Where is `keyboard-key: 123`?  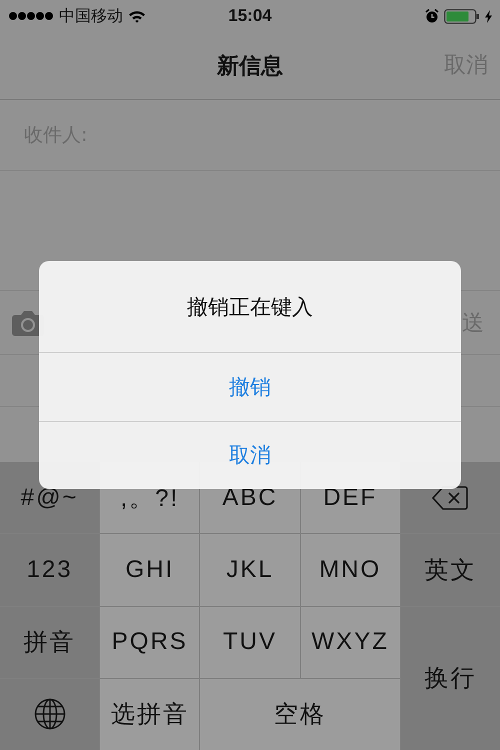
keyboard-key: 123 is located at coordinates (50, 570).